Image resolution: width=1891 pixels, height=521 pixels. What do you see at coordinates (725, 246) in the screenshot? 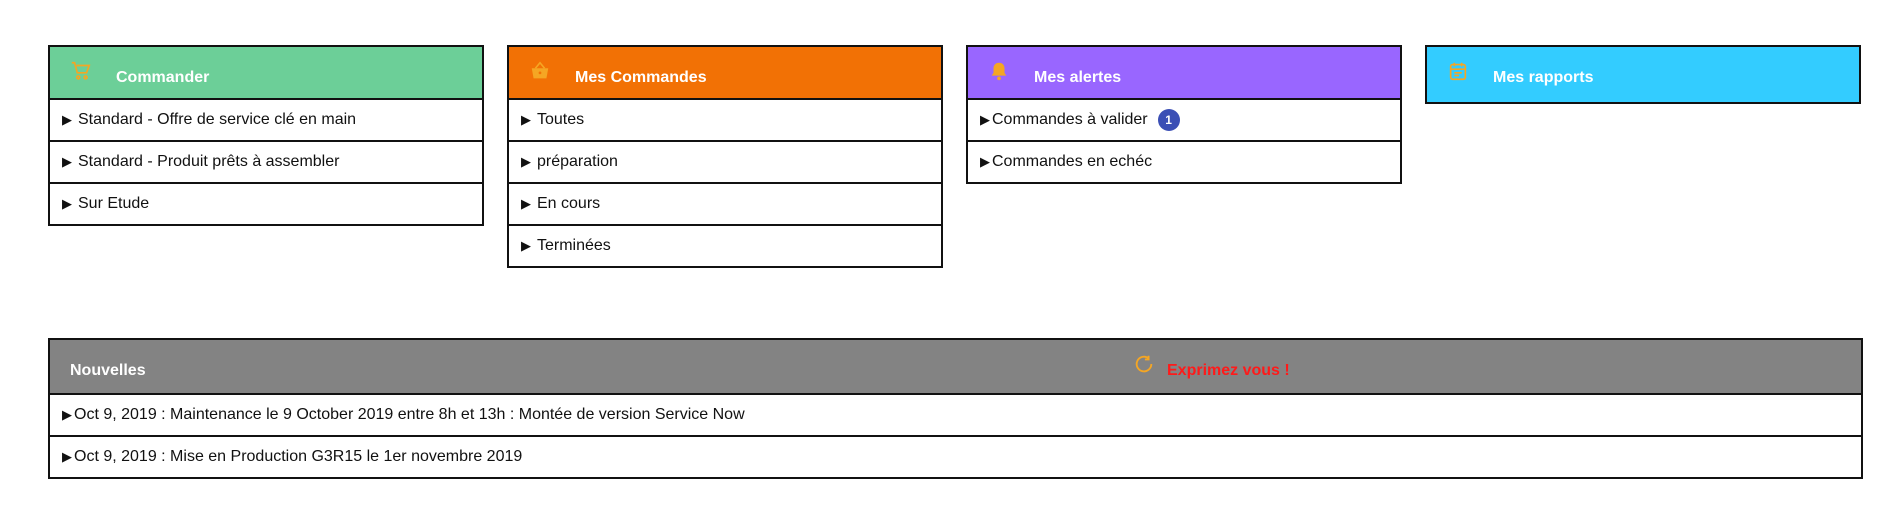
I see `list-item: ▶ Terminées` at bounding box center [725, 246].